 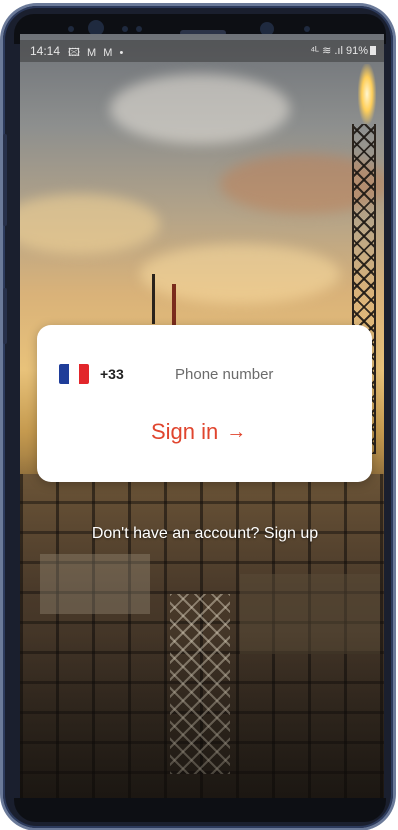 I want to click on battery-icon, so click(x=373, y=50).